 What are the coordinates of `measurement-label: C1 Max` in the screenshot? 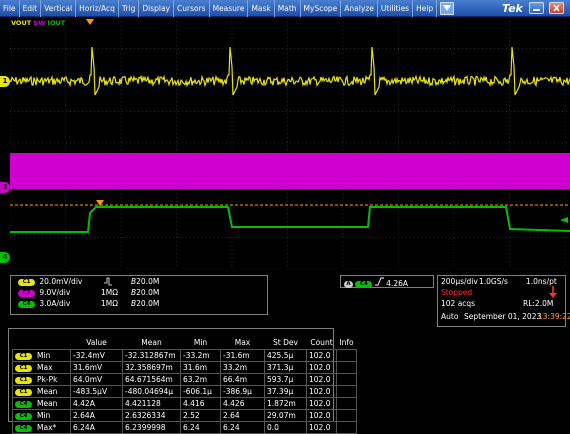 It's located at (41, 367).